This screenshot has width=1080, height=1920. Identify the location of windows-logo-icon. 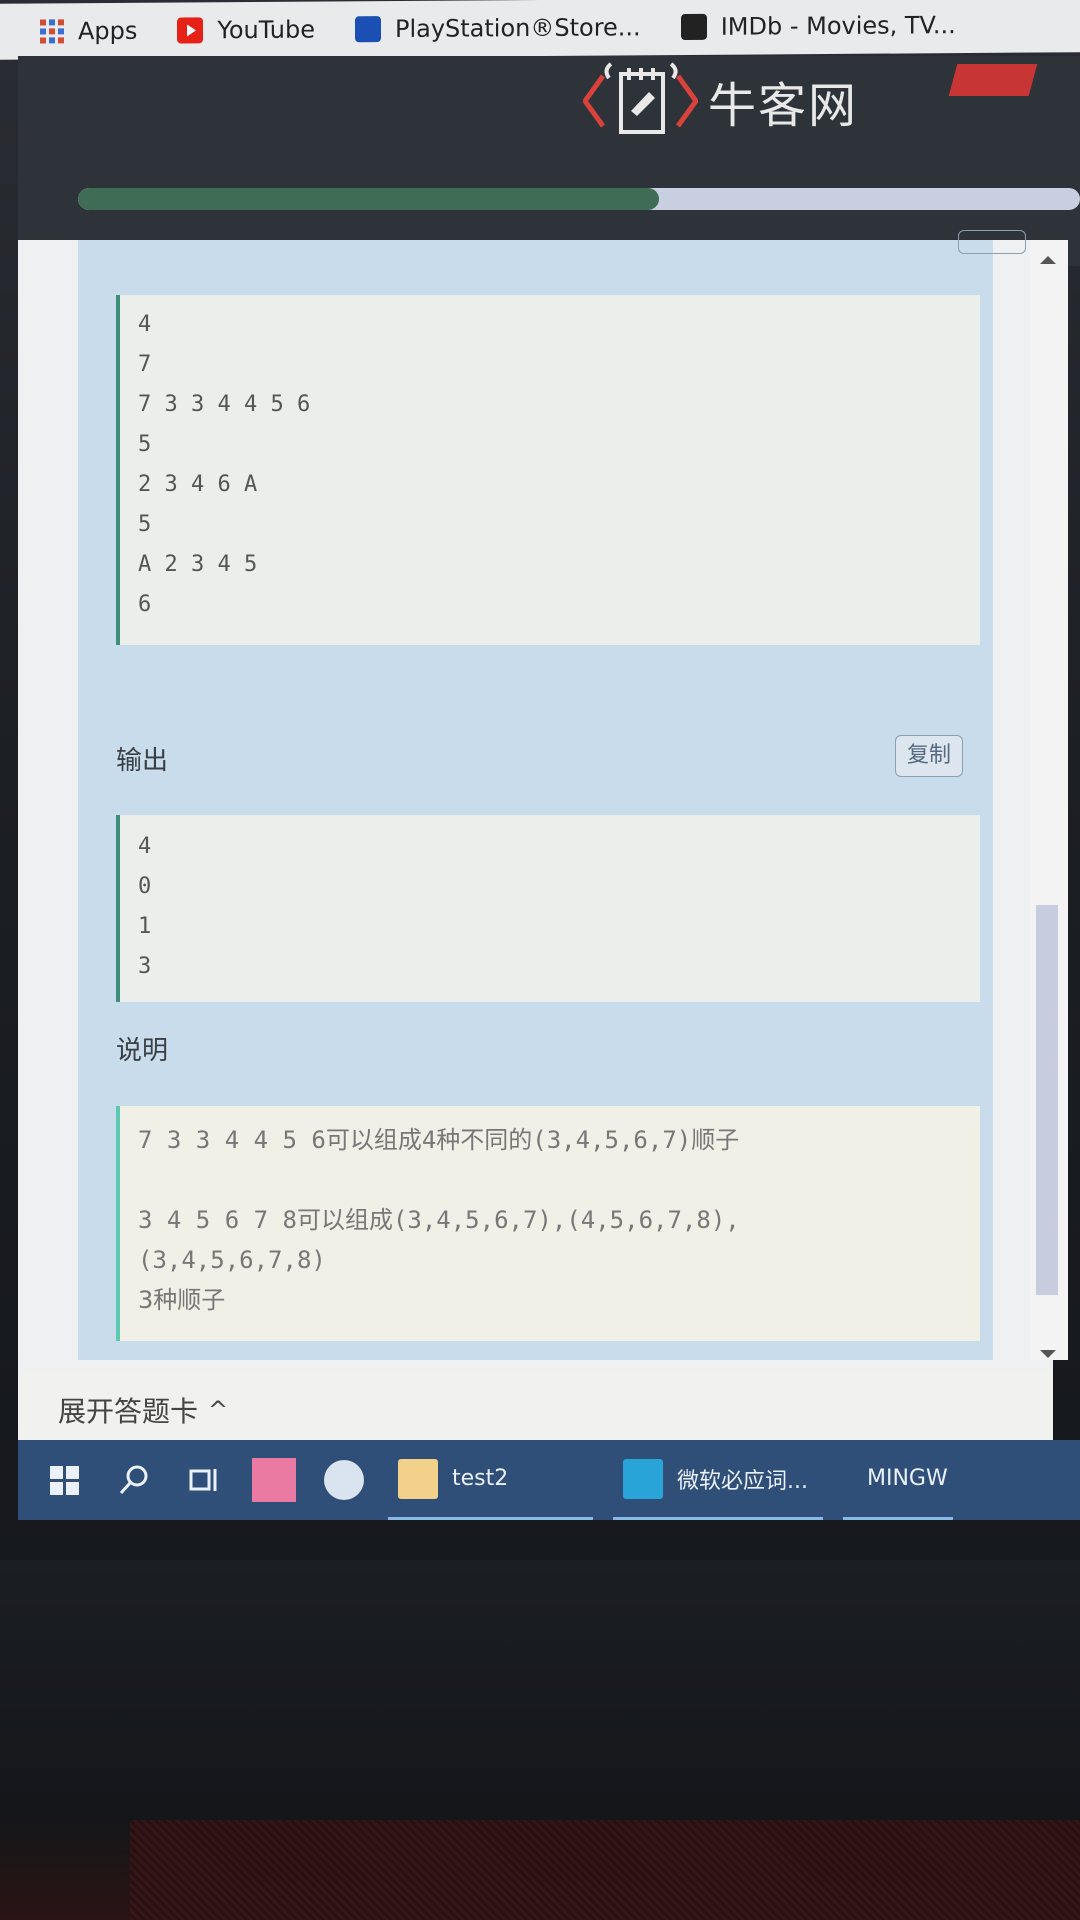
(64, 1480).